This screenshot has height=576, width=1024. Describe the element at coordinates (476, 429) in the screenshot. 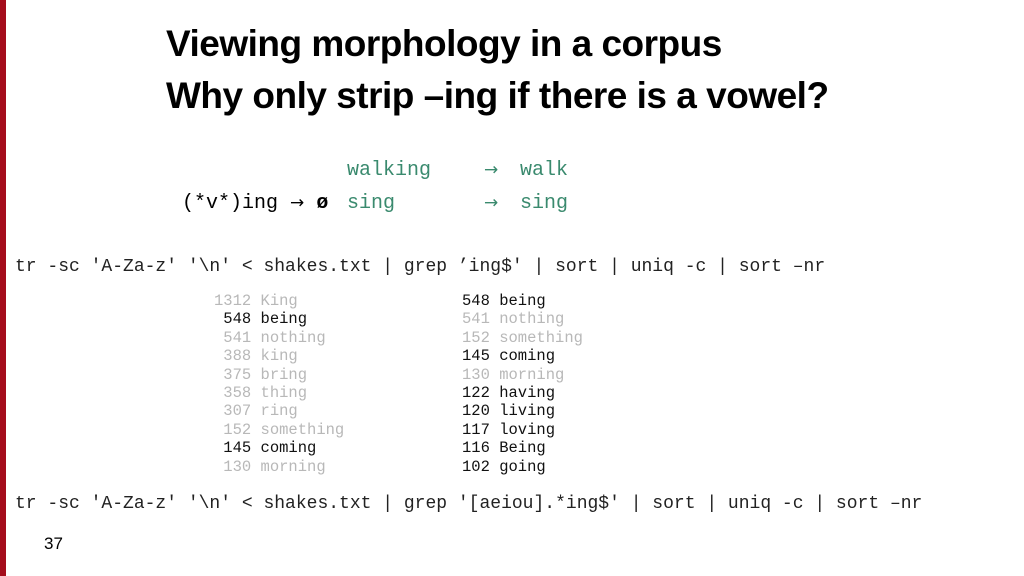

I see `result-count: 117` at that location.